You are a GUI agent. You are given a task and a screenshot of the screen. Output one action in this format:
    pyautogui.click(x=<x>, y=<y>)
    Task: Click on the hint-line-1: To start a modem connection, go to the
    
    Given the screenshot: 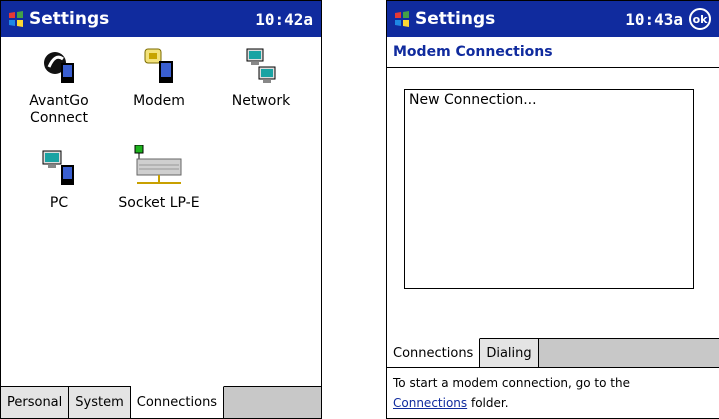 What is the action you would take?
    pyautogui.click(x=511, y=383)
    